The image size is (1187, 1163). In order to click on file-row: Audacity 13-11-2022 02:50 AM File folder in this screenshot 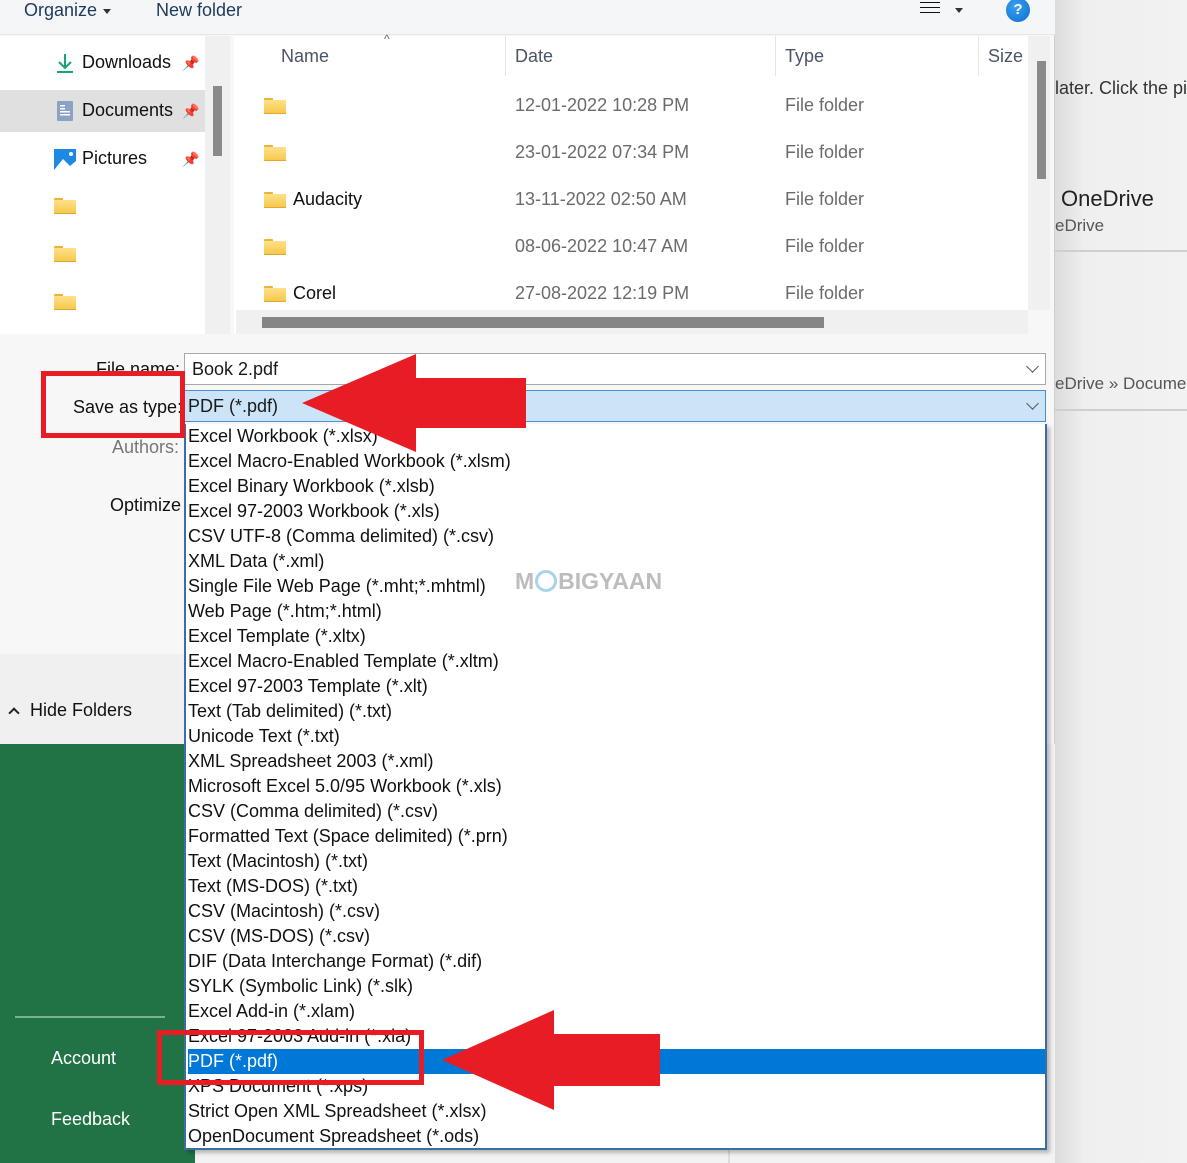, I will do `click(631, 201)`.